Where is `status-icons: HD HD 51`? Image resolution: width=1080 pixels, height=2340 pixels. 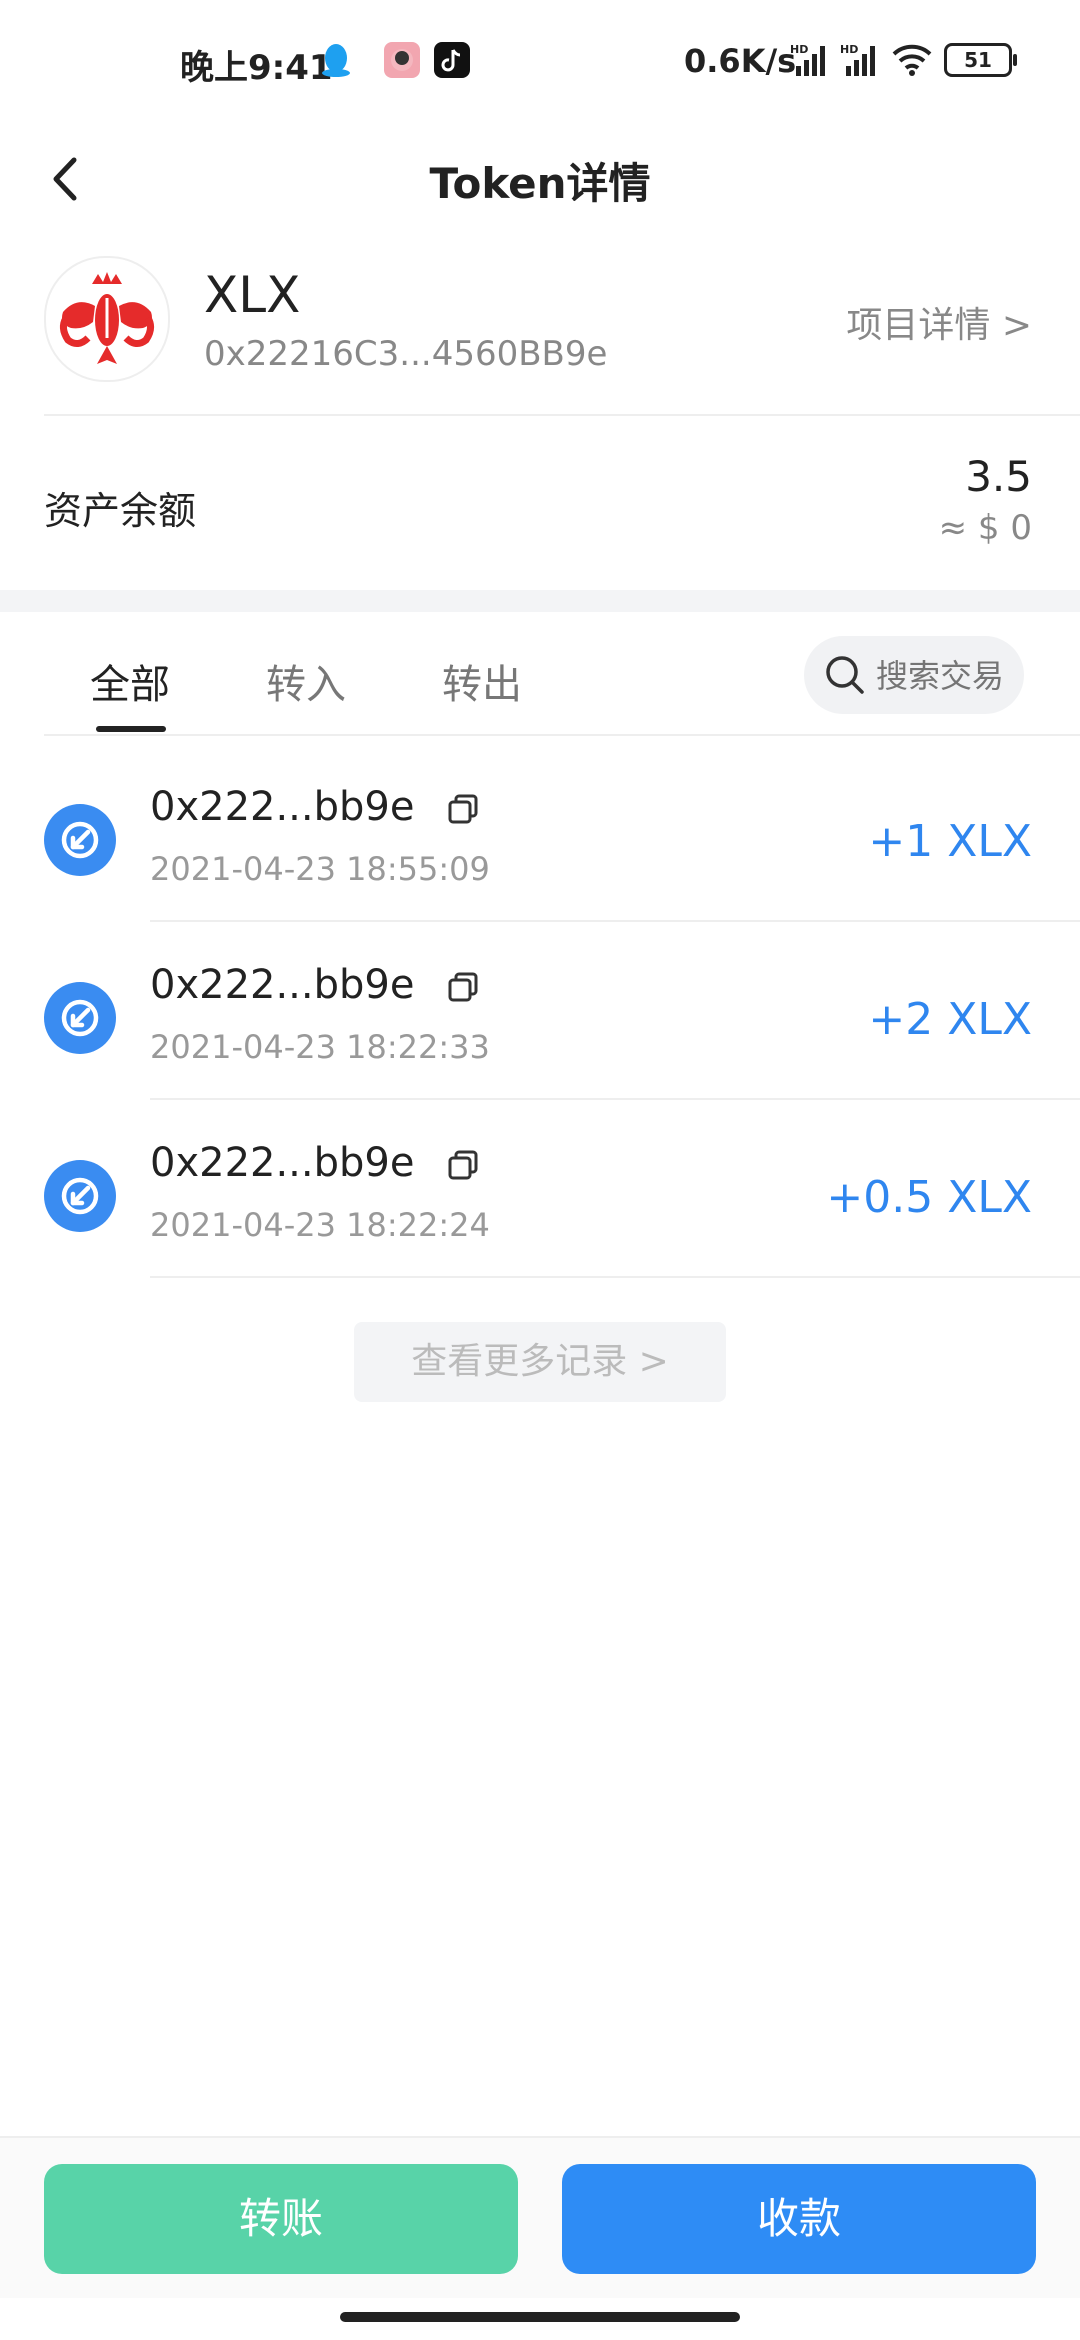
status-icons: HD HD 51 is located at coordinates (903, 60).